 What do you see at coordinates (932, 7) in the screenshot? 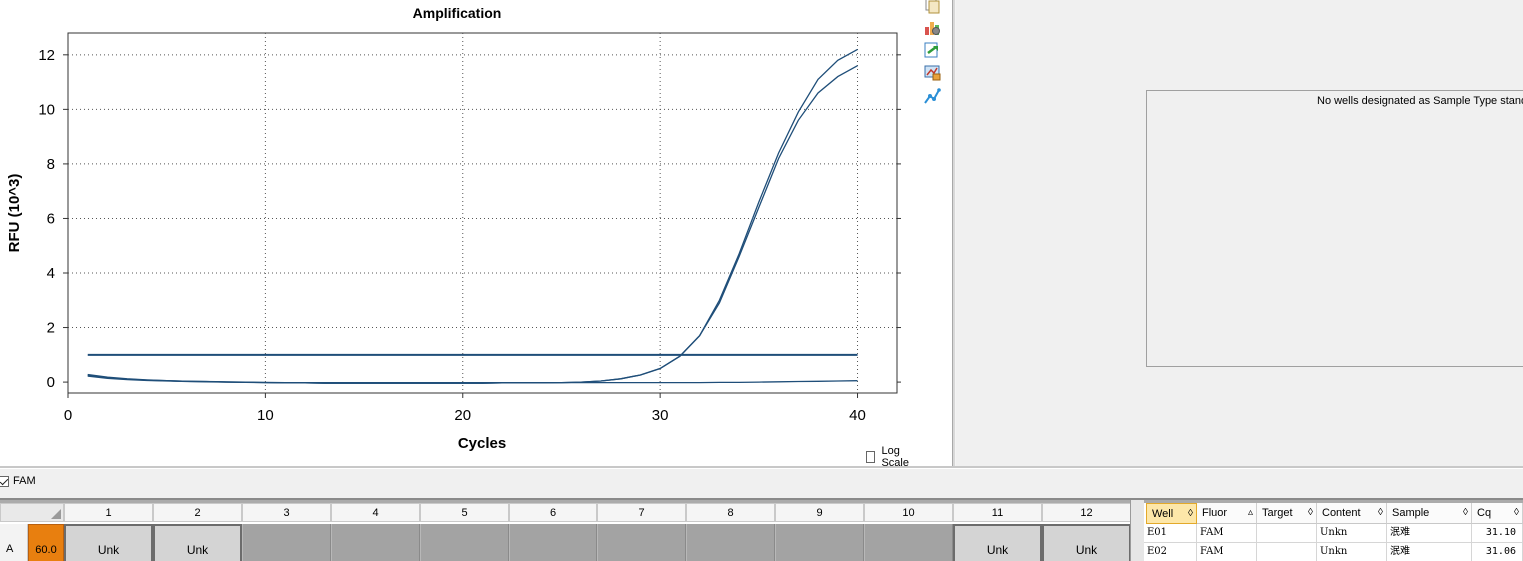
I see `copy-icon` at bounding box center [932, 7].